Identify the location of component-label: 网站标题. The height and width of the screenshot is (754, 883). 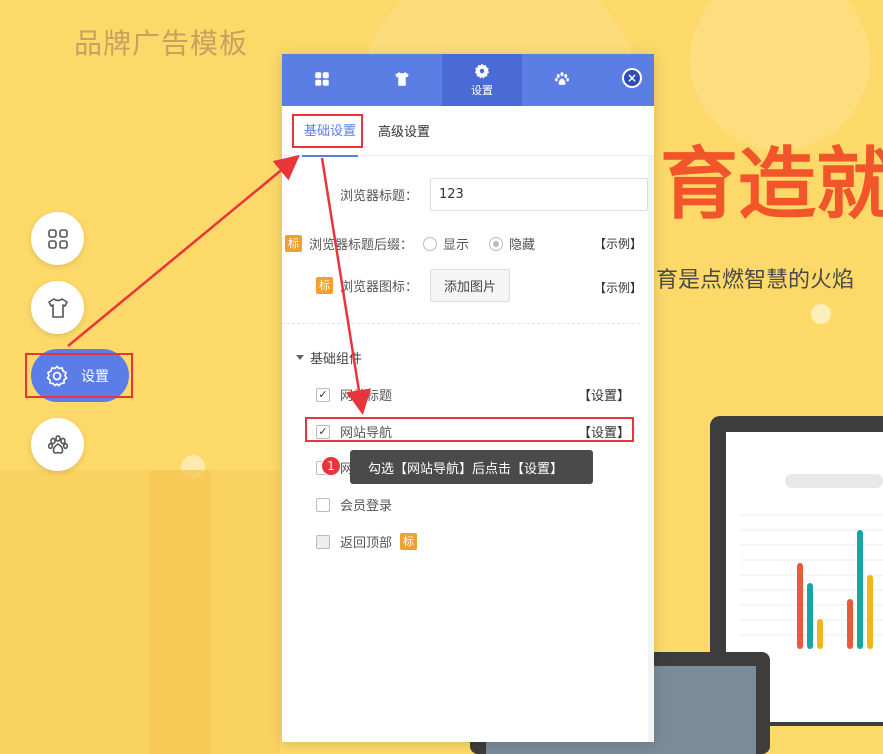
(366, 396).